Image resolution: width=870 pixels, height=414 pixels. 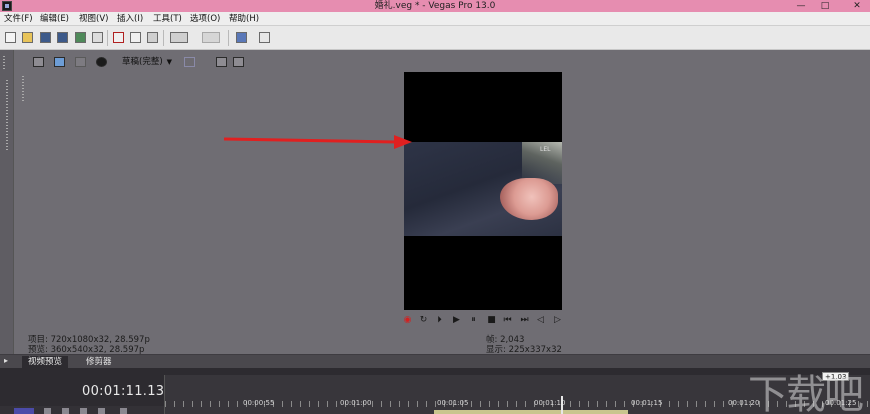 I want to click on maximize-button: □, so click(x=825, y=6).